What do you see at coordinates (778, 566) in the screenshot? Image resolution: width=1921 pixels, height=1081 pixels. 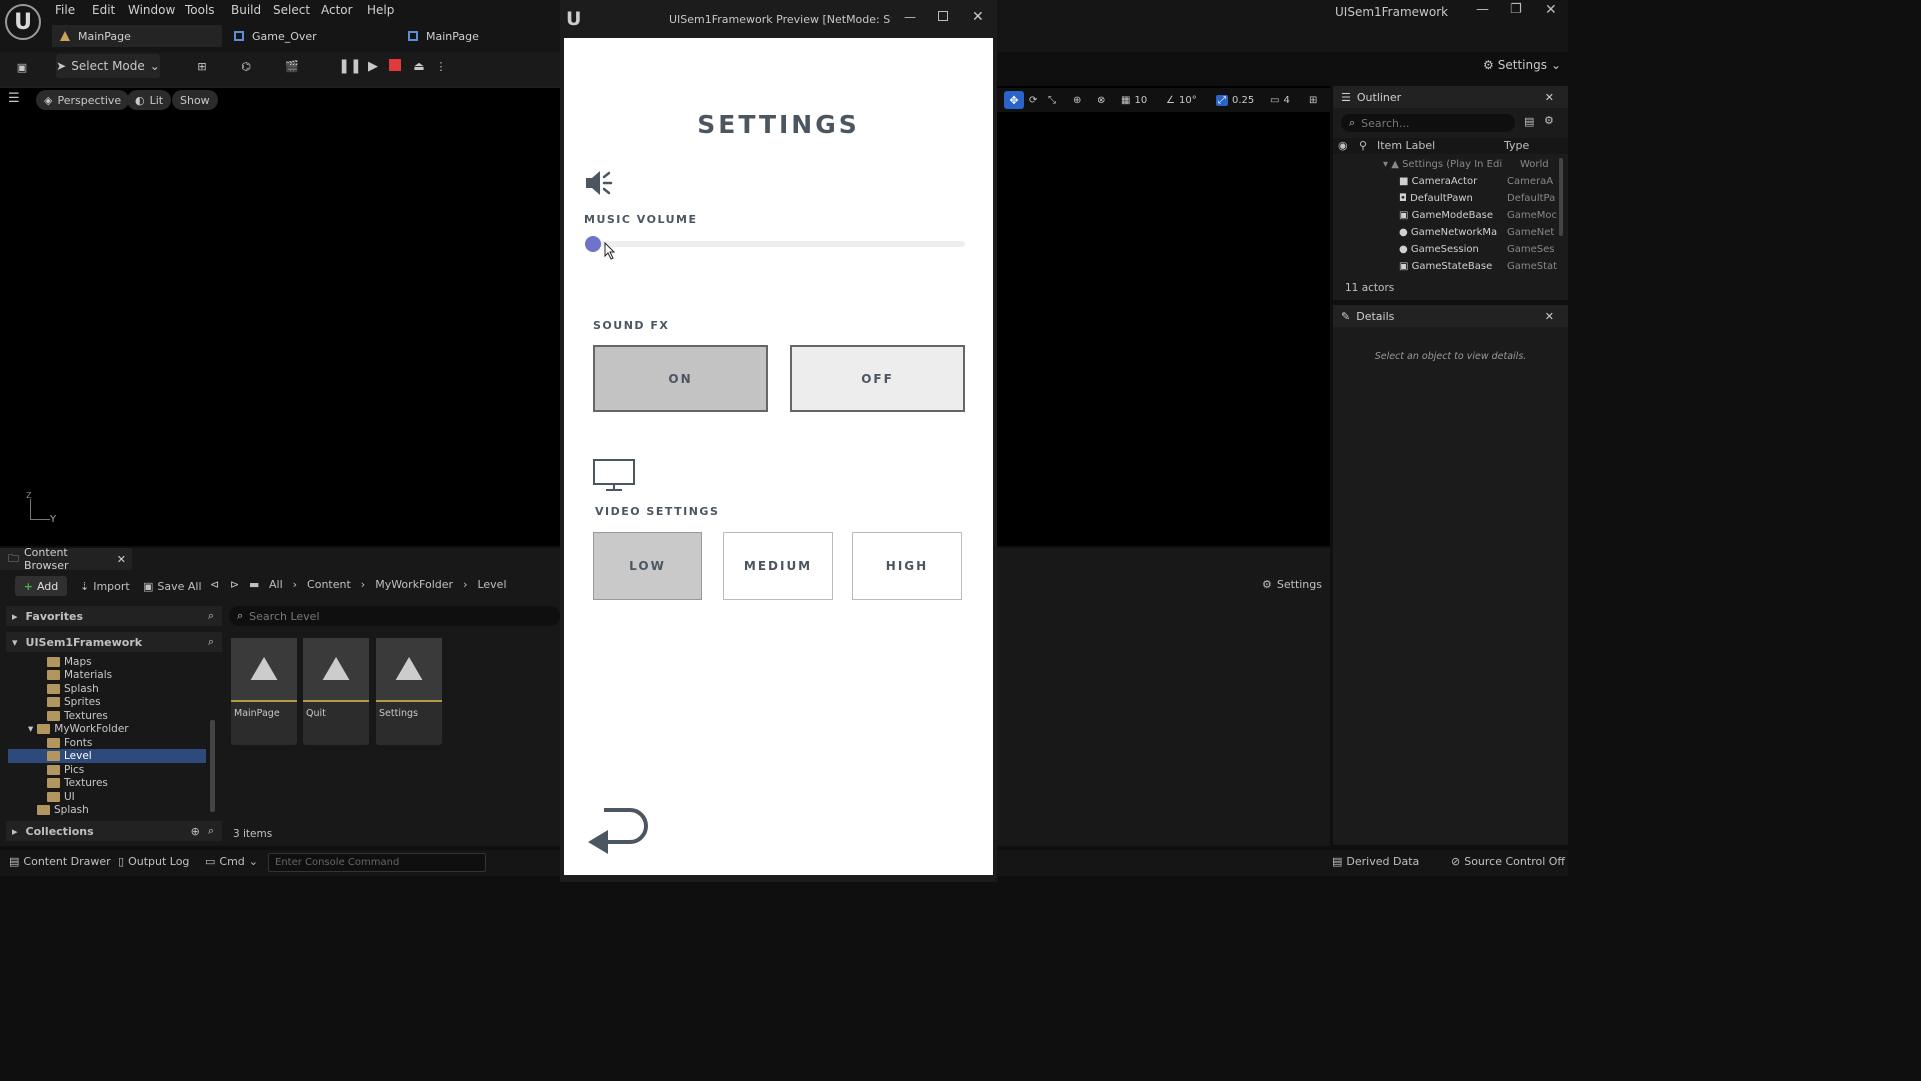 I see `video-medium-button: MEDIUM` at bounding box center [778, 566].